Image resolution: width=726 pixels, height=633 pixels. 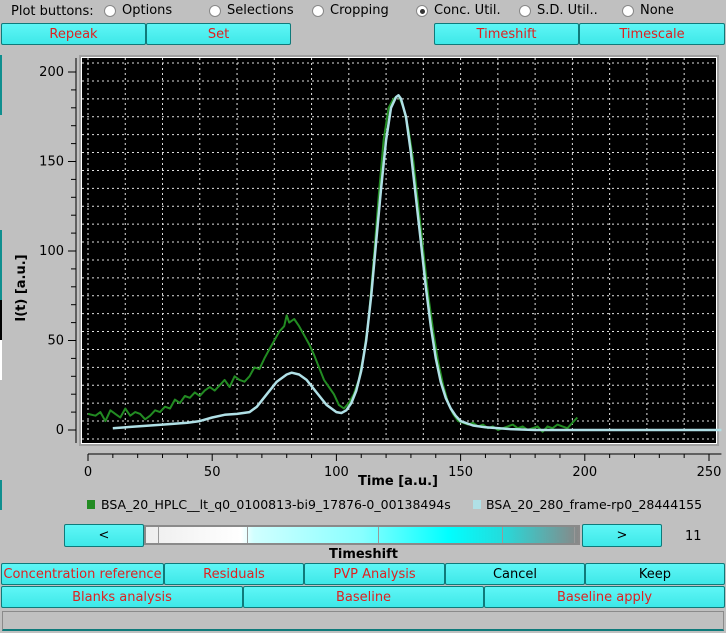 I want to click on radio-selections: Selections, so click(x=251, y=10).